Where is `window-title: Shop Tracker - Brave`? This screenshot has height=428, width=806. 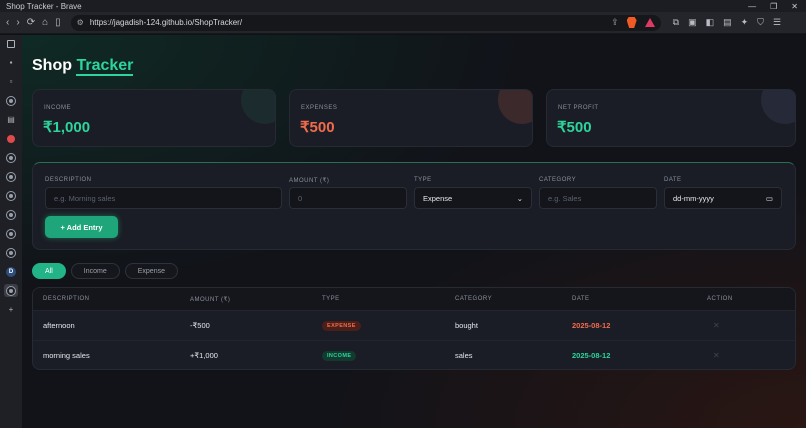 window-title: Shop Tracker - Brave is located at coordinates (44, 6).